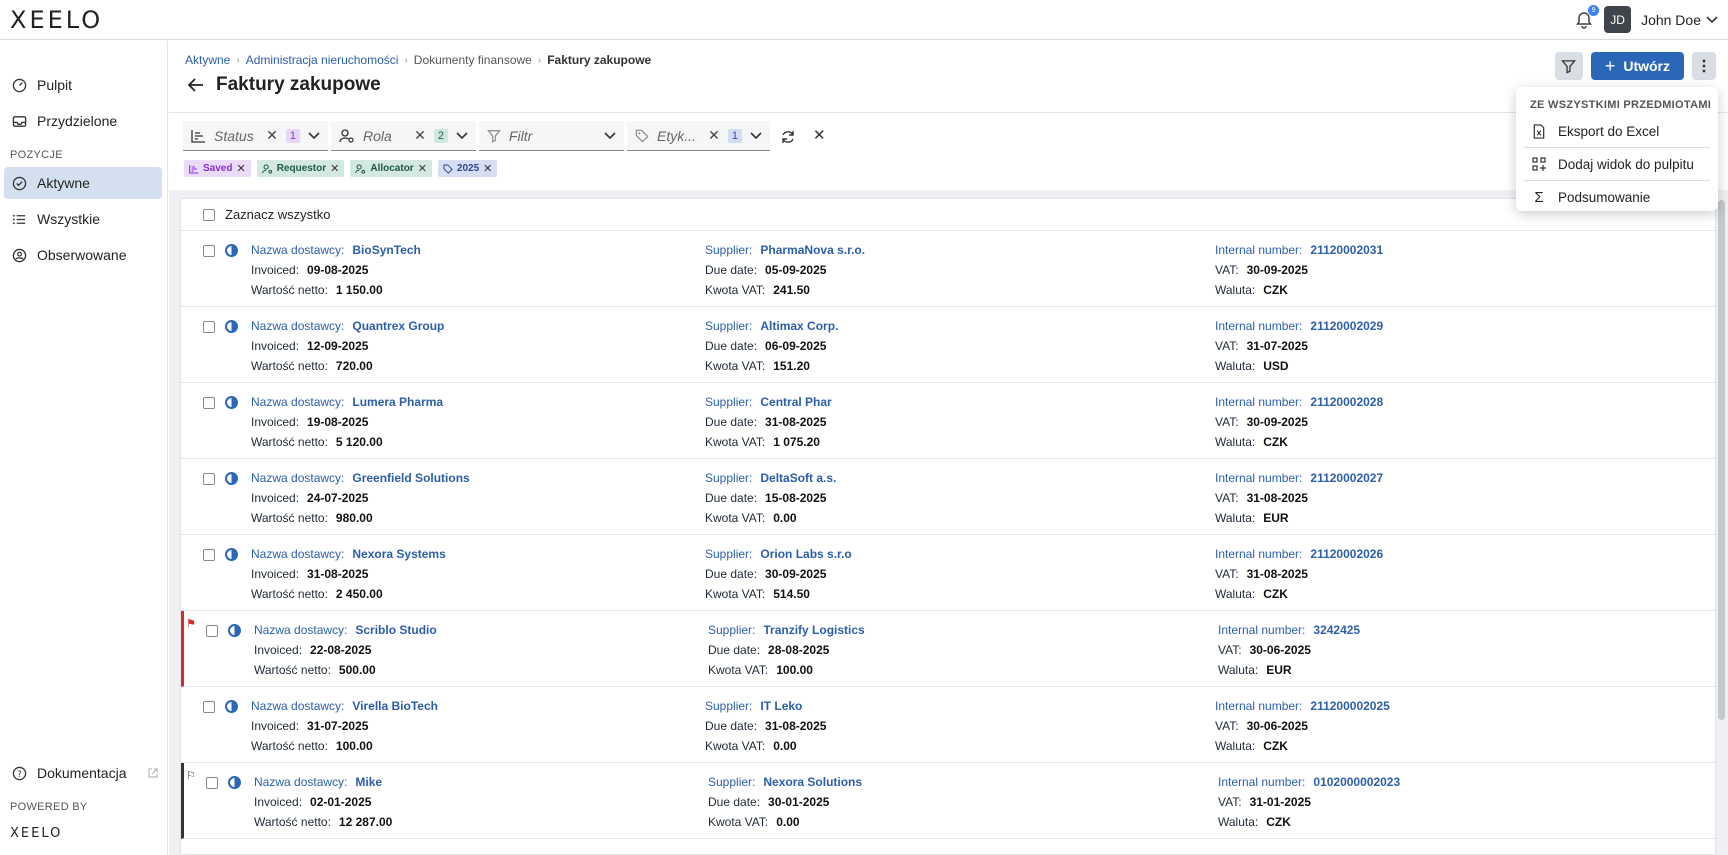 The height and width of the screenshot is (855, 1728). What do you see at coordinates (386, 250) in the screenshot?
I see `vendor-link: BioSynTech` at bounding box center [386, 250].